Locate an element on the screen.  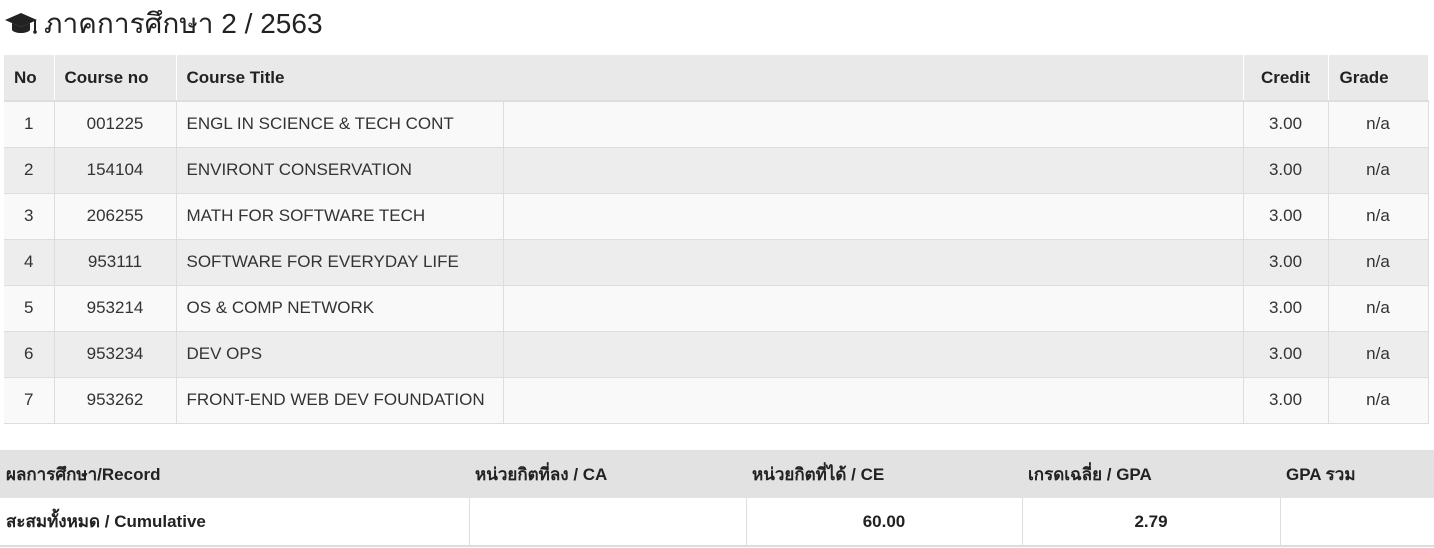
row-no: 3 is located at coordinates (29, 216).